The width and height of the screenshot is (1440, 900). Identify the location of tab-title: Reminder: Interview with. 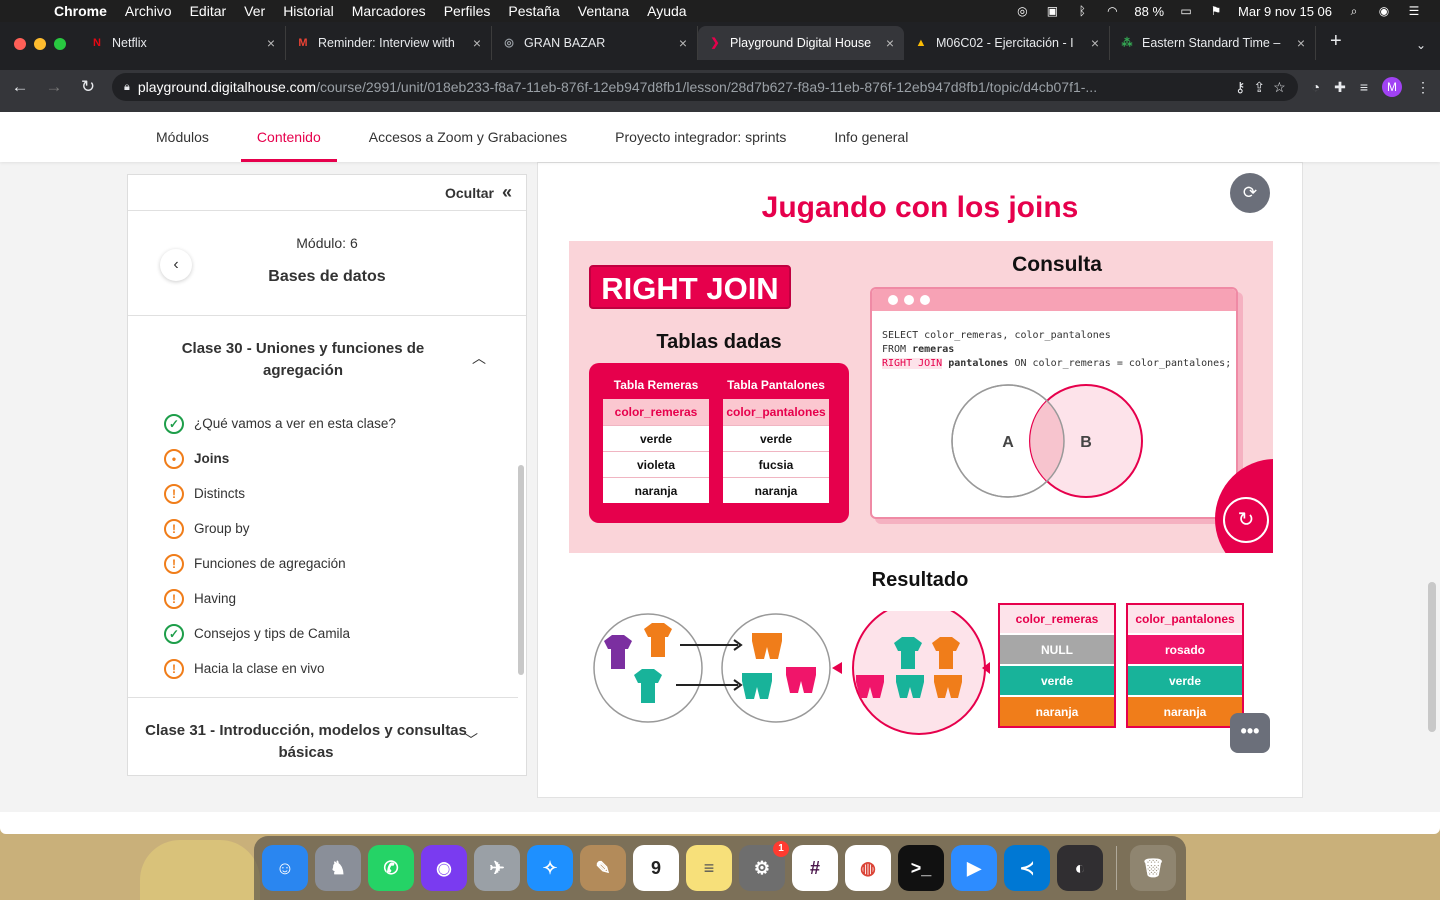
(386, 43).